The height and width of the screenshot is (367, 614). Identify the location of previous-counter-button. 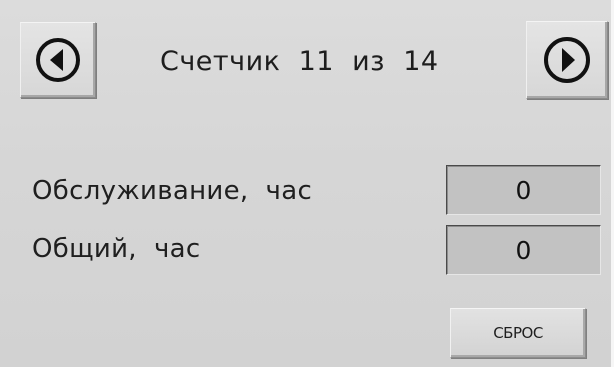
(58, 60).